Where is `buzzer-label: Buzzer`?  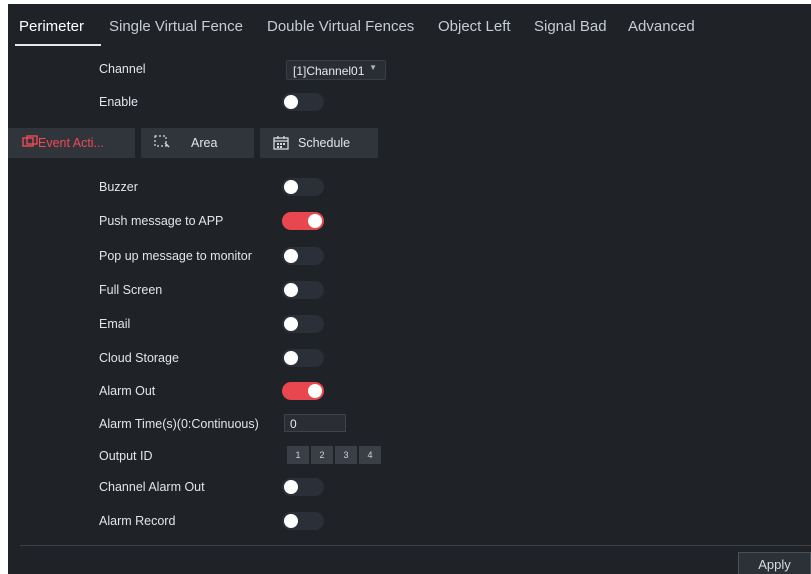
buzzer-label: Buzzer is located at coordinates (118, 187).